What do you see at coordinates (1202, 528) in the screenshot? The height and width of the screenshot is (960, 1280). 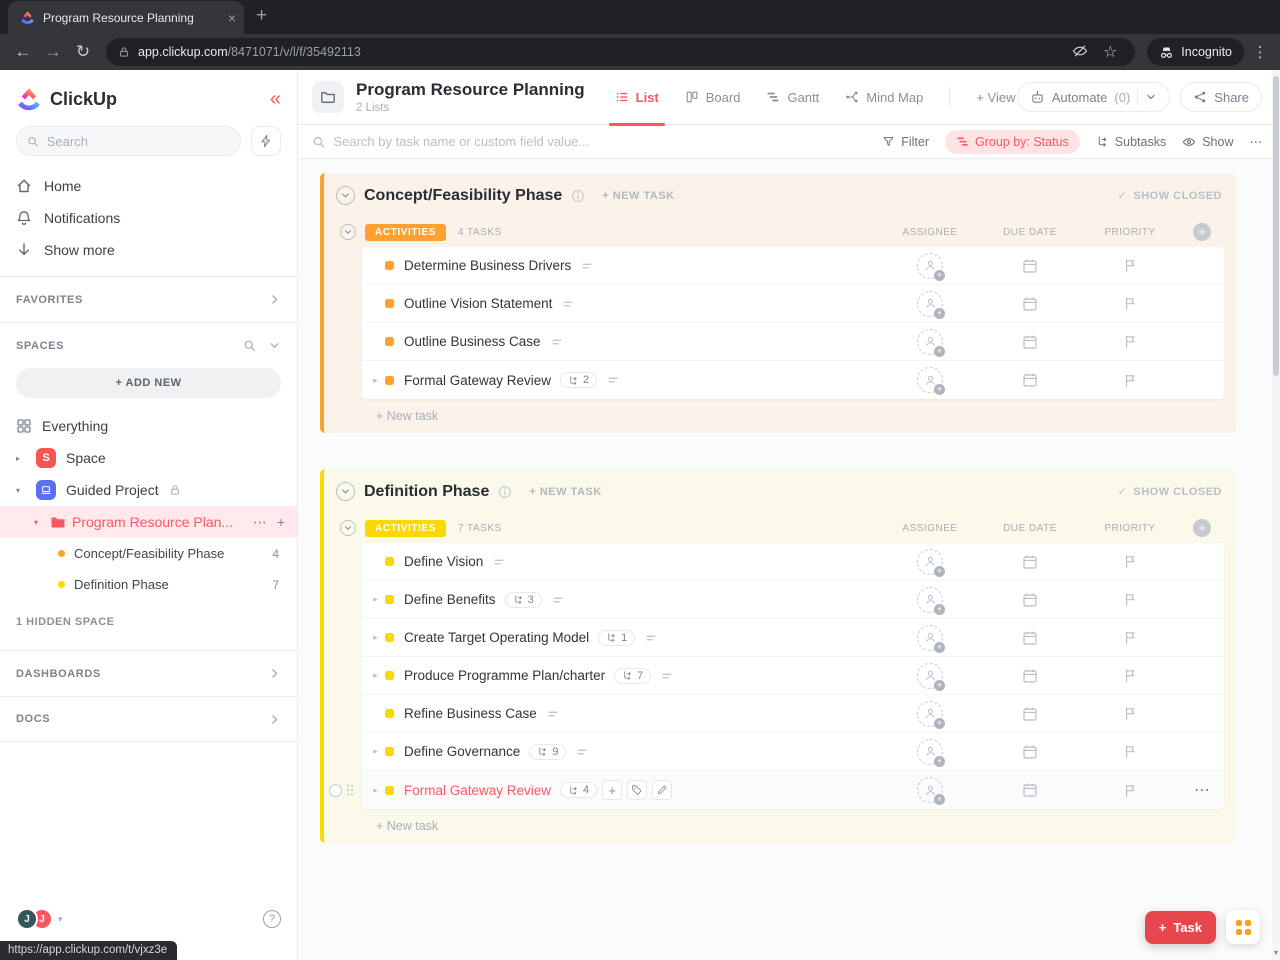 I see `add-column-icon: +` at bounding box center [1202, 528].